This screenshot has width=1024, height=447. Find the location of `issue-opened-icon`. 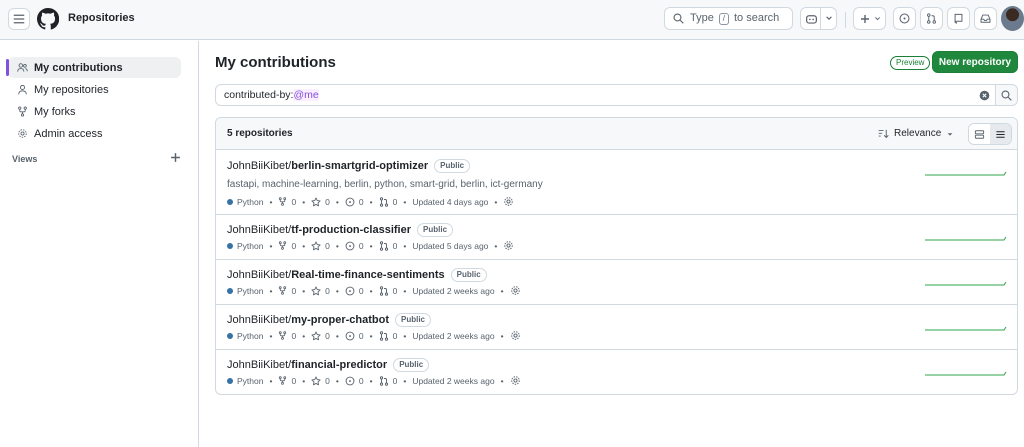

issue-opened-icon is located at coordinates (350, 201).